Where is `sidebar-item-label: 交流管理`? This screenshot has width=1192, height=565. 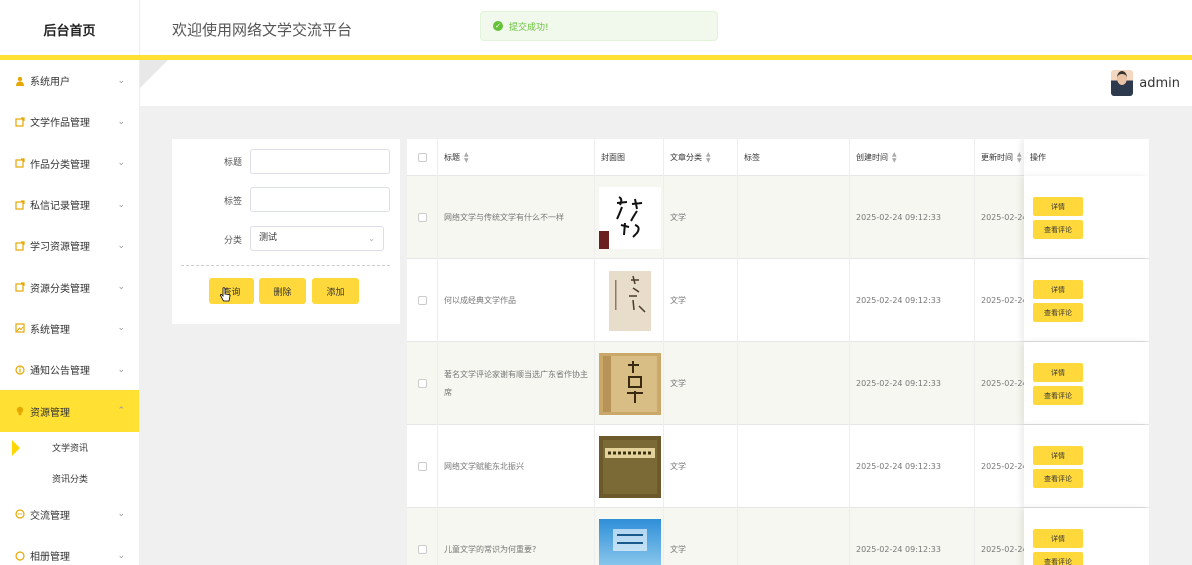
sidebar-item-label: 交流管理 is located at coordinates (50, 516).